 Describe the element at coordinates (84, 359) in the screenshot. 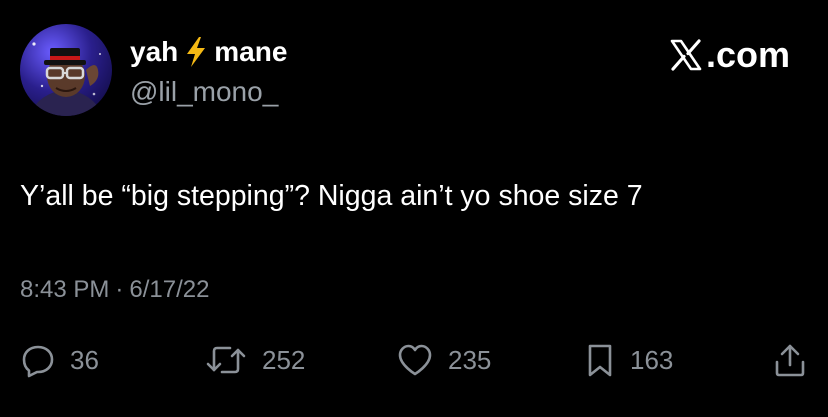

I see `reply-count: 36` at that location.